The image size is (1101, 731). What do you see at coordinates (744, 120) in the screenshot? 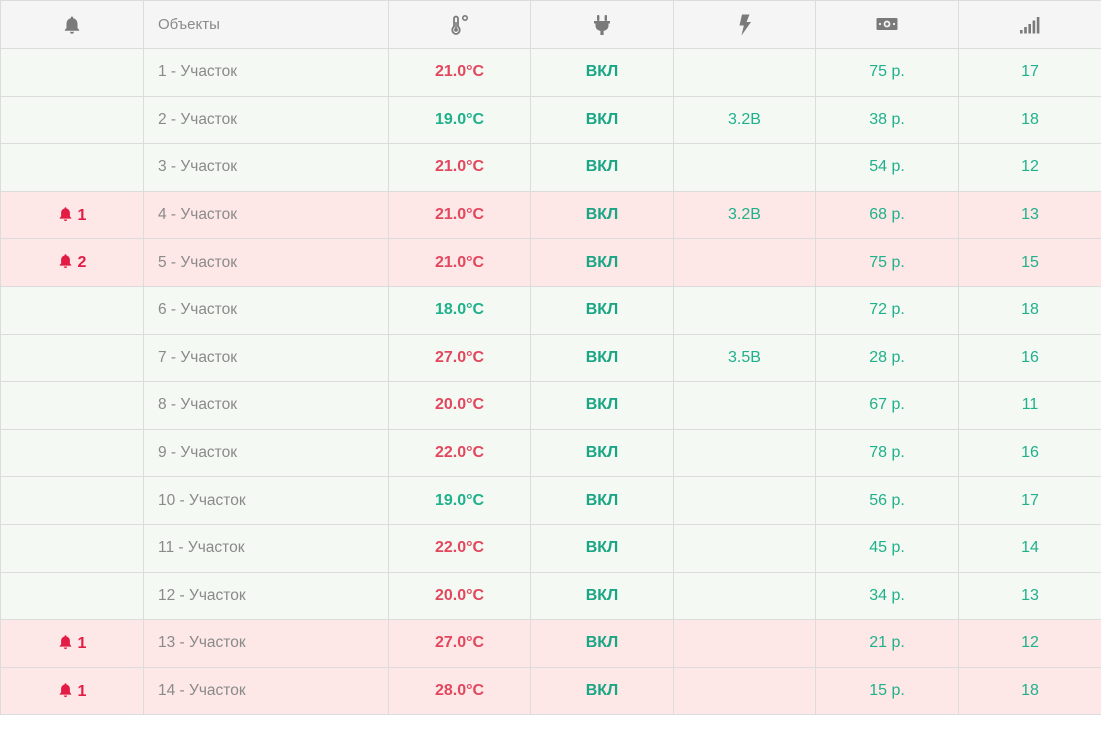
I see `voltage-value: 3.2В` at bounding box center [744, 120].